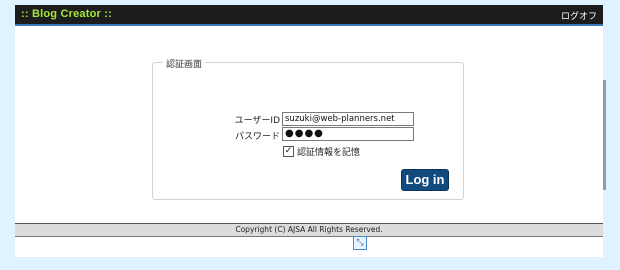 This screenshot has width=620, height=270. What do you see at coordinates (348, 119) in the screenshot?
I see `user-id-input: suzuki@web-planners.net` at bounding box center [348, 119].